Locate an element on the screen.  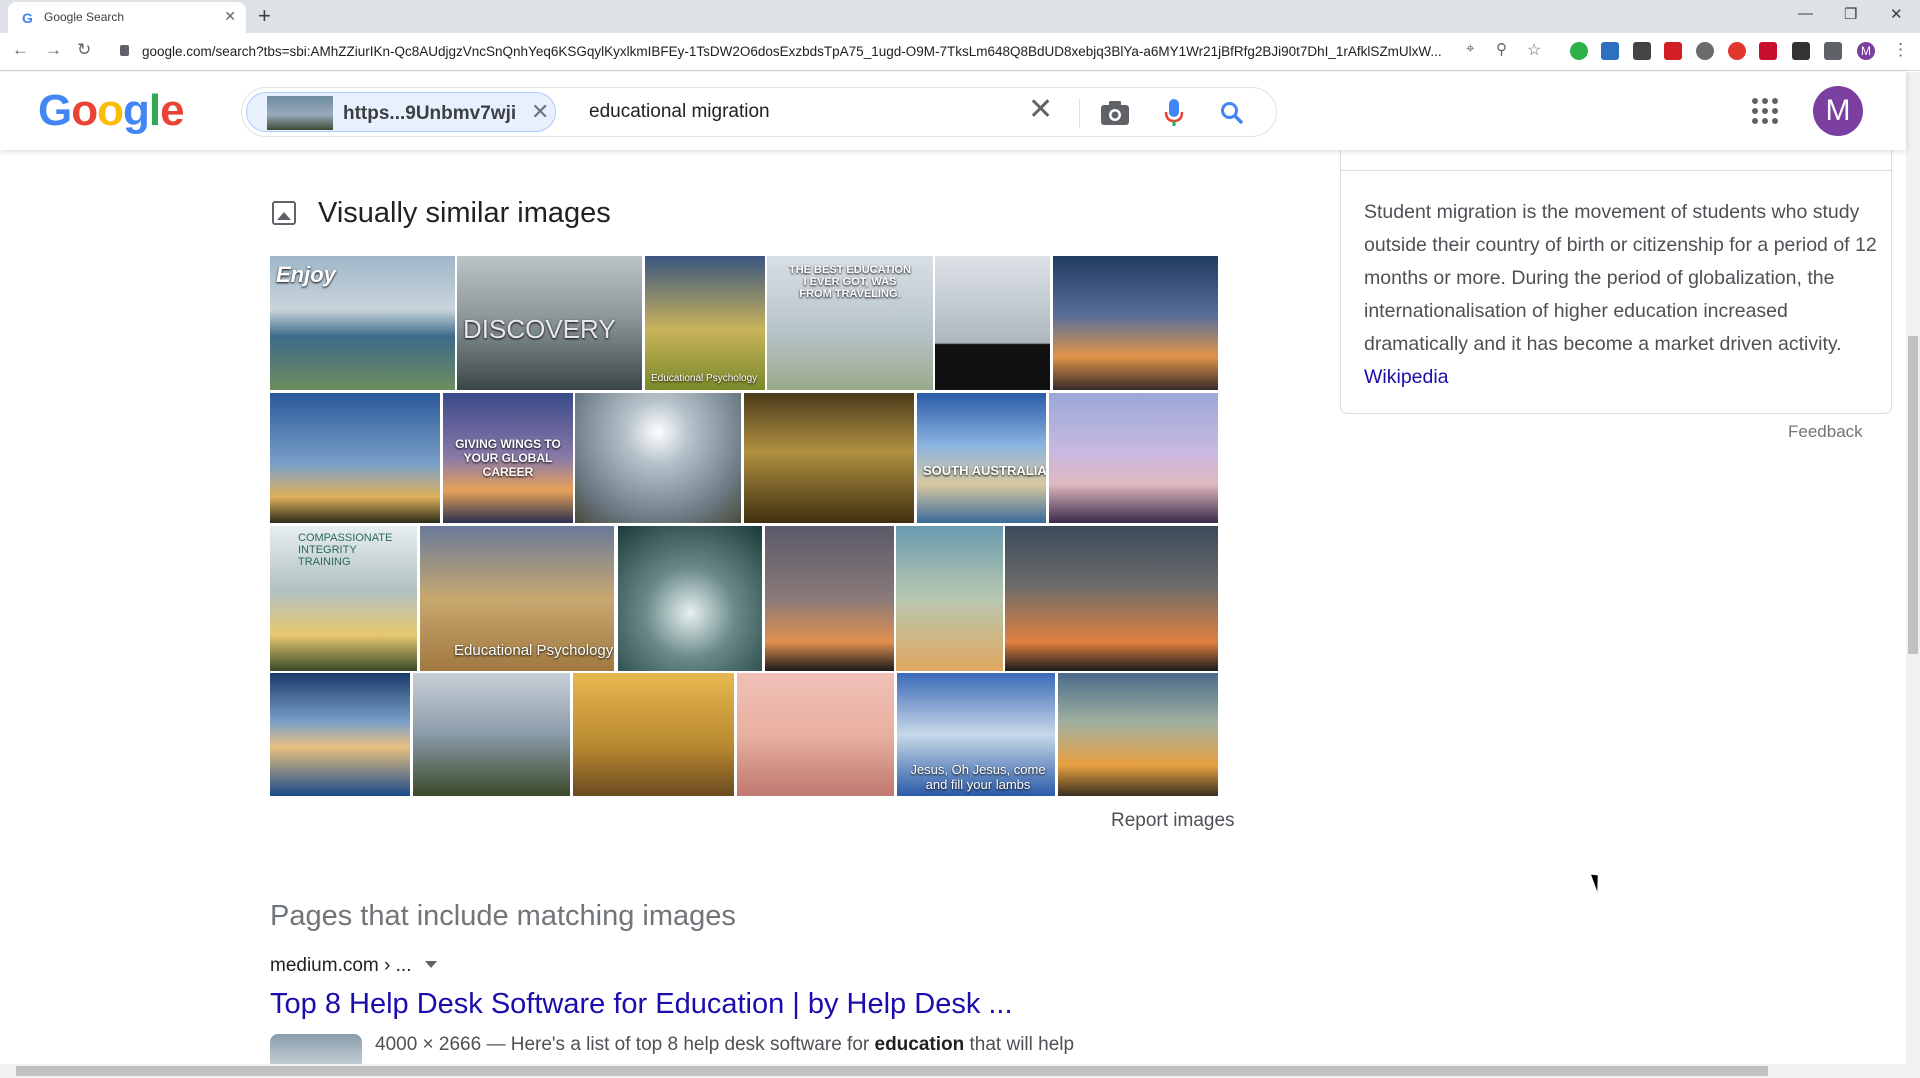
extension-chart-icon is located at coordinates (1610, 51).